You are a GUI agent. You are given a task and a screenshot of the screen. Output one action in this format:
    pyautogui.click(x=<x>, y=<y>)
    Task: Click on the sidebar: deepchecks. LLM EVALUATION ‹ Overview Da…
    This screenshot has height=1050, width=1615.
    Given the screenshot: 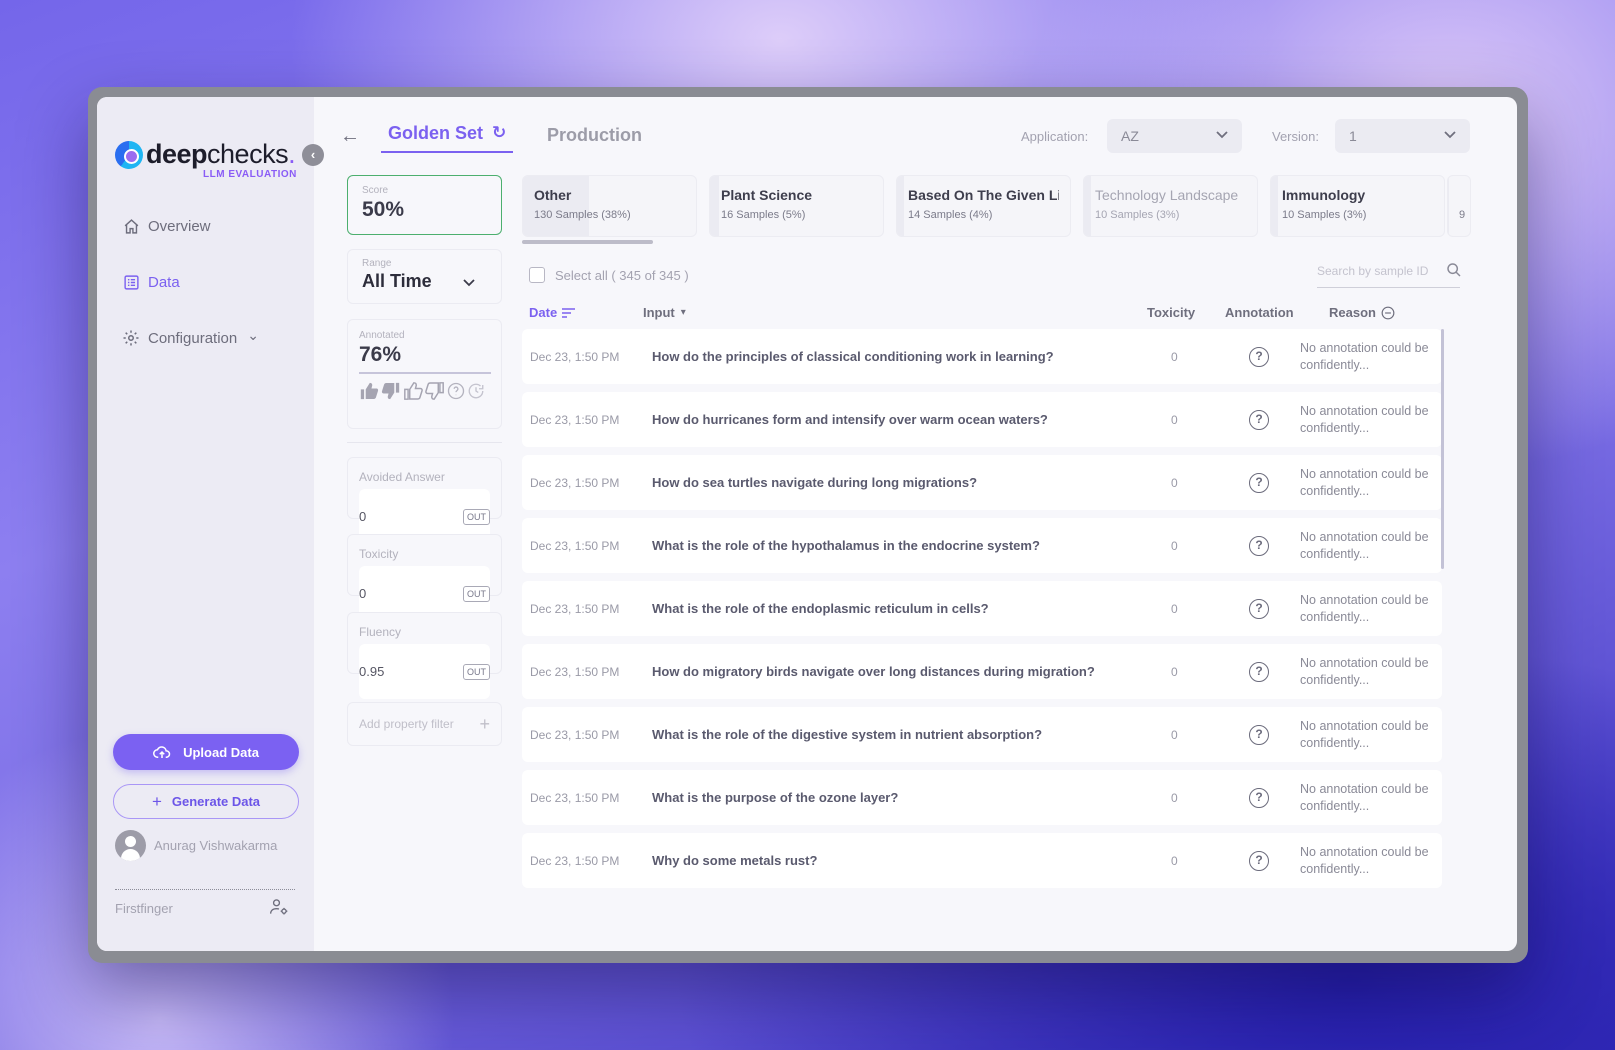 What is the action you would take?
    pyautogui.click(x=210, y=524)
    